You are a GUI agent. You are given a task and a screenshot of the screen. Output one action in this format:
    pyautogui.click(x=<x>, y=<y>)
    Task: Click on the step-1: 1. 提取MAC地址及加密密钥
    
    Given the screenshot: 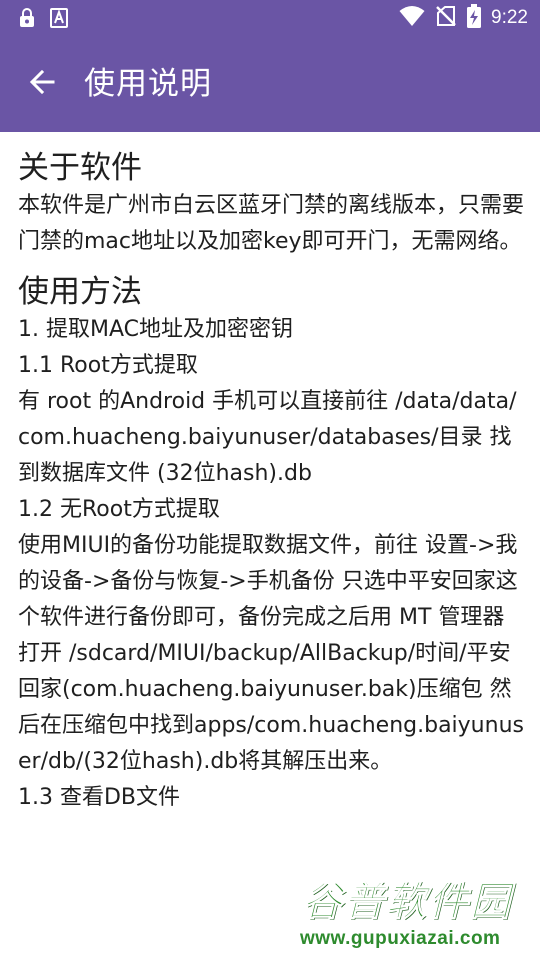 What is the action you would take?
    pyautogui.click(x=155, y=329)
    